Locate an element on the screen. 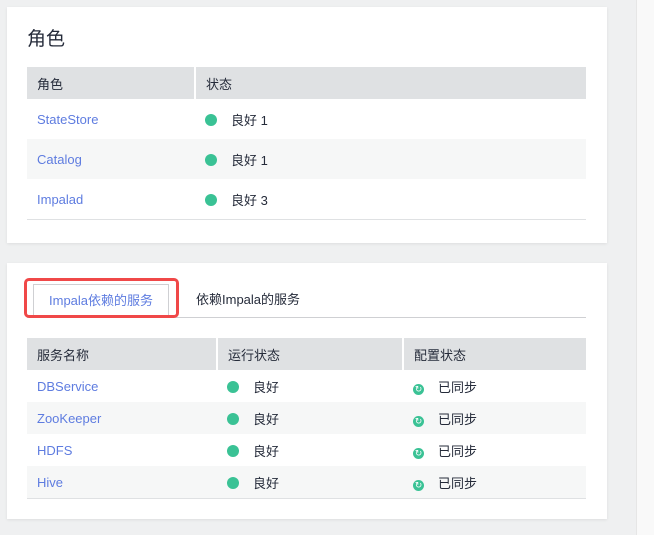 This screenshot has height=535, width=654. service-link: HDFS is located at coordinates (54, 450).